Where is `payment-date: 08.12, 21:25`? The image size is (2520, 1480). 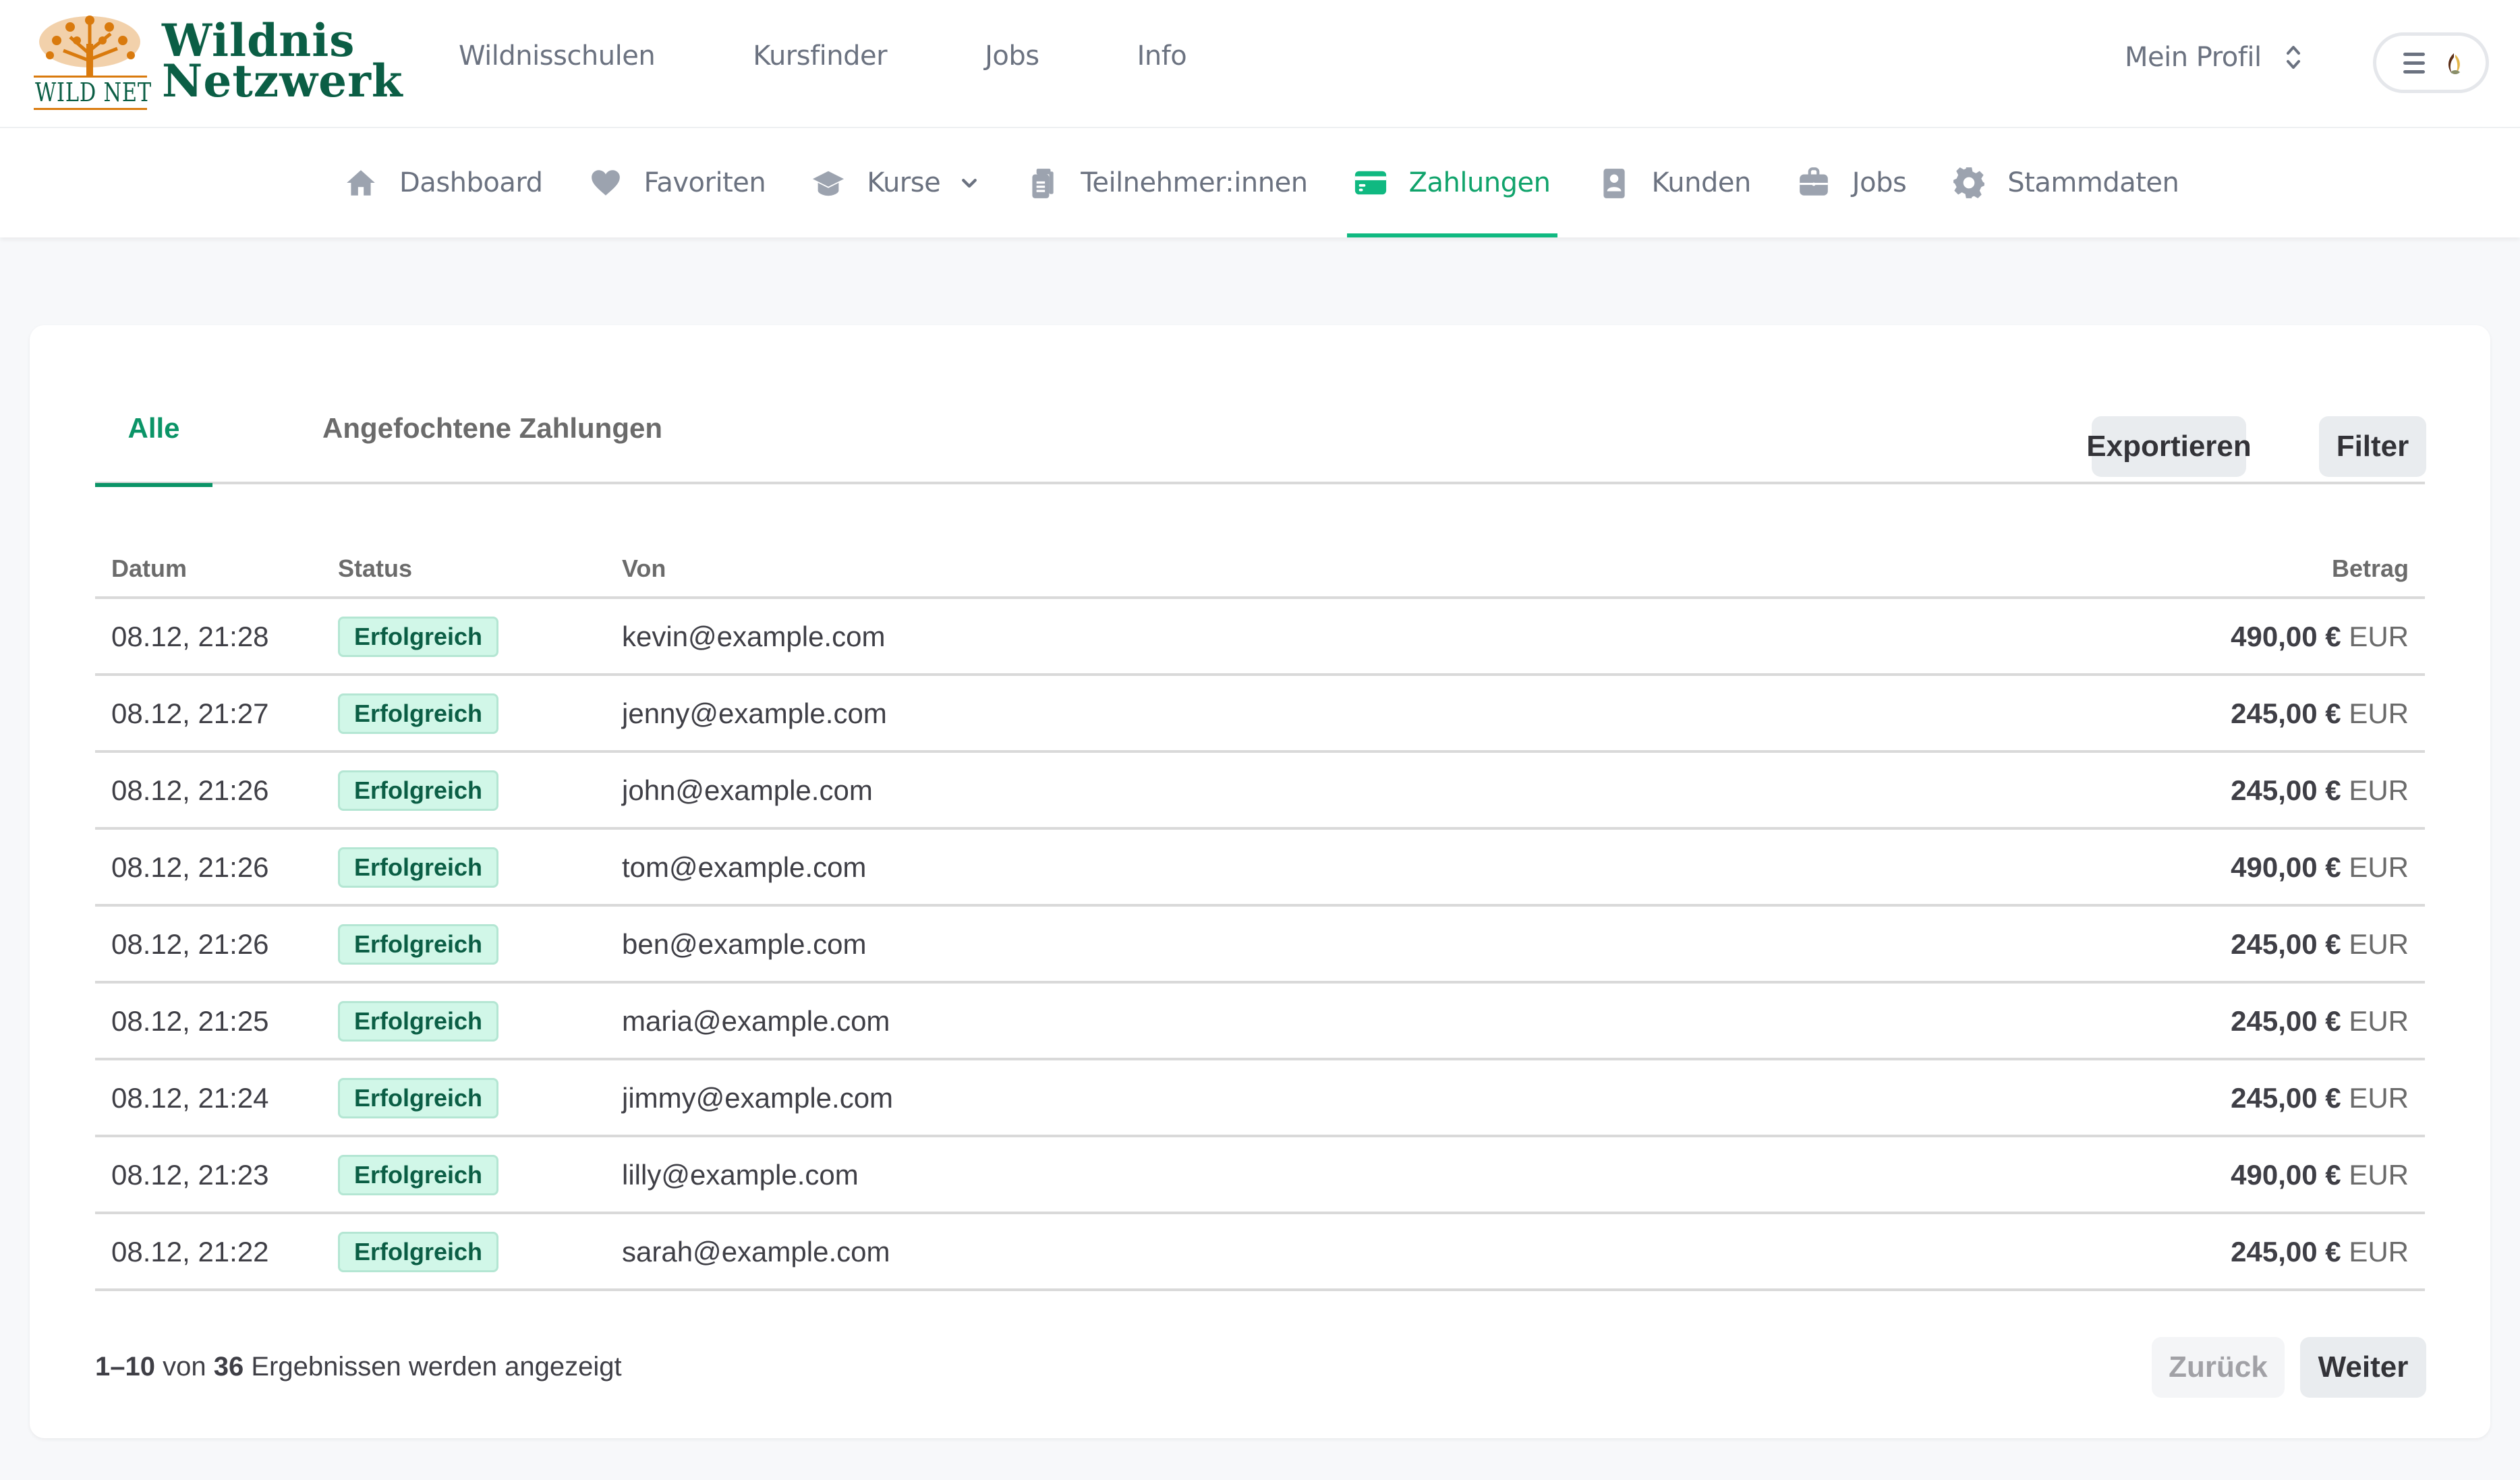
payment-date: 08.12, 21:25 is located at coordinates (190, 1021).